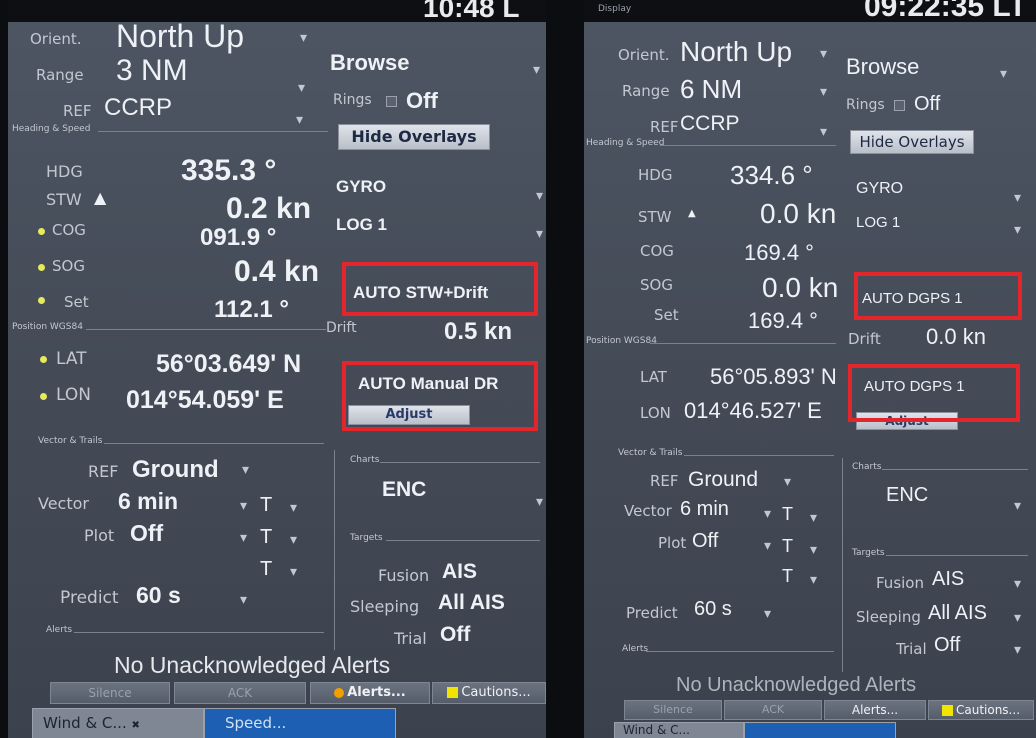  I want to click on range-label: Range, so click(60, 75).